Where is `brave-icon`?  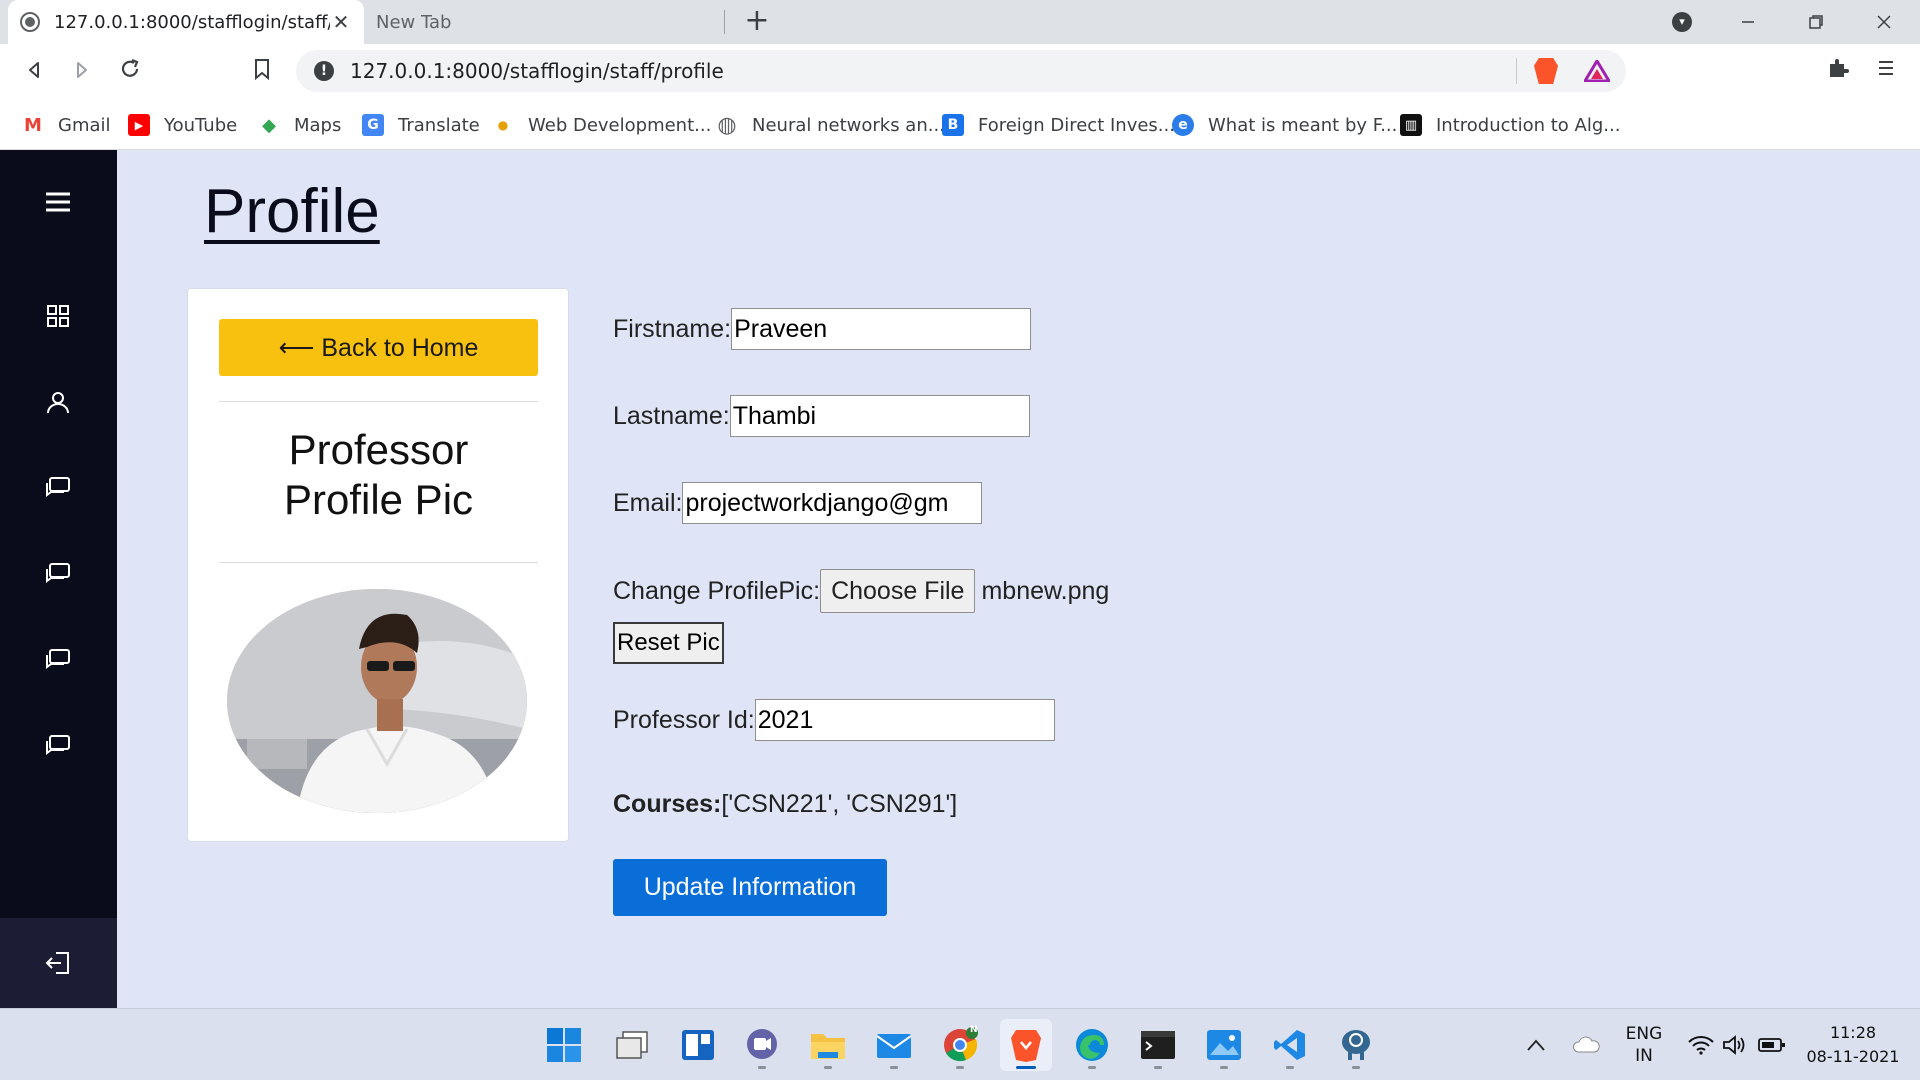 brave-icon is located at coordinates (1026, 1046).